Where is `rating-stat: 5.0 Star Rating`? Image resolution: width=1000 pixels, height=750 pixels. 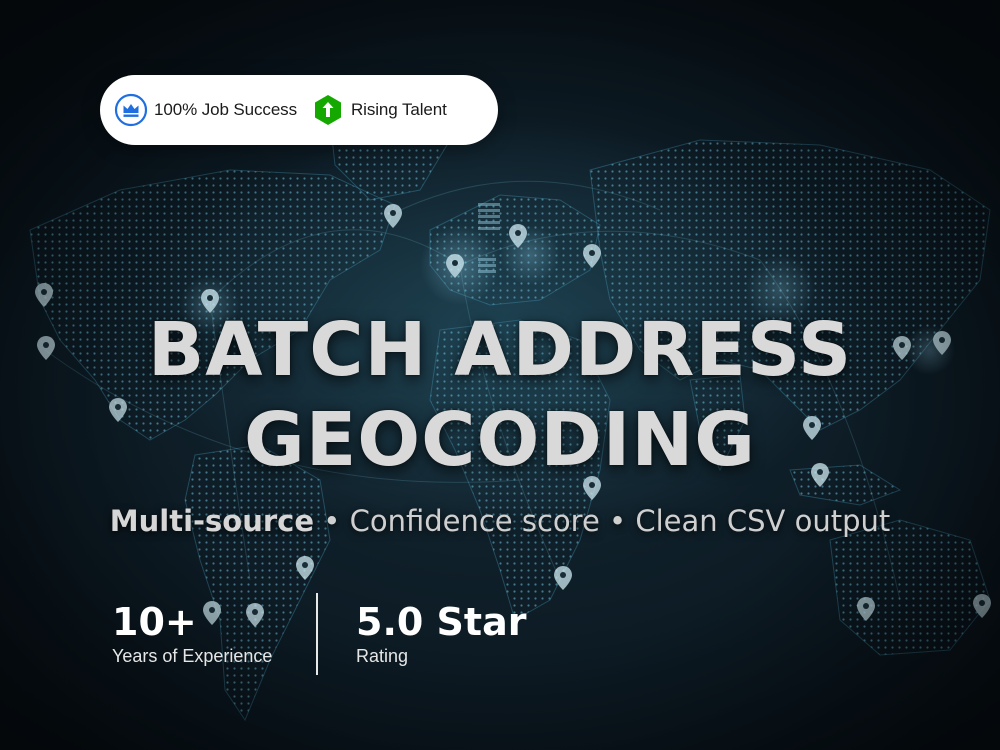 rating-stat: 5.0 Star Rating is located at coordinates (441, 634).